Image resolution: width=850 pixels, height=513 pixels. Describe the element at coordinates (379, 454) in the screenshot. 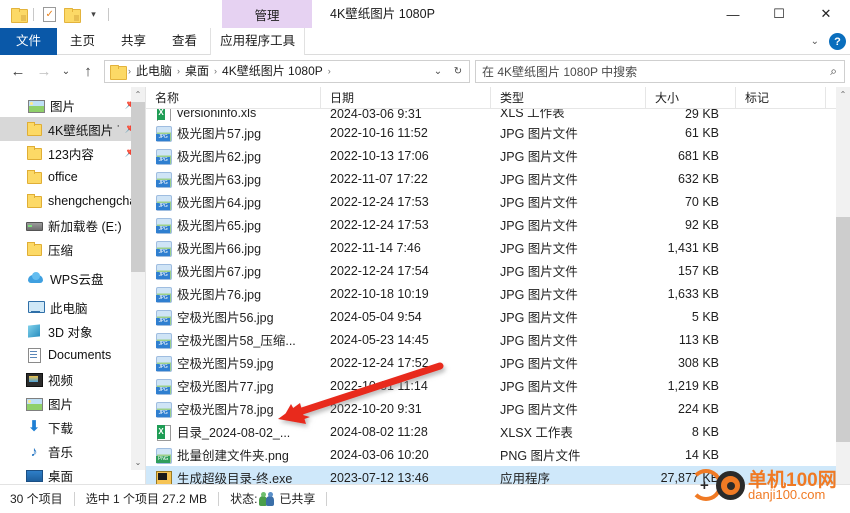

I see `file-date: 2024-03-06 10:20` at that location.